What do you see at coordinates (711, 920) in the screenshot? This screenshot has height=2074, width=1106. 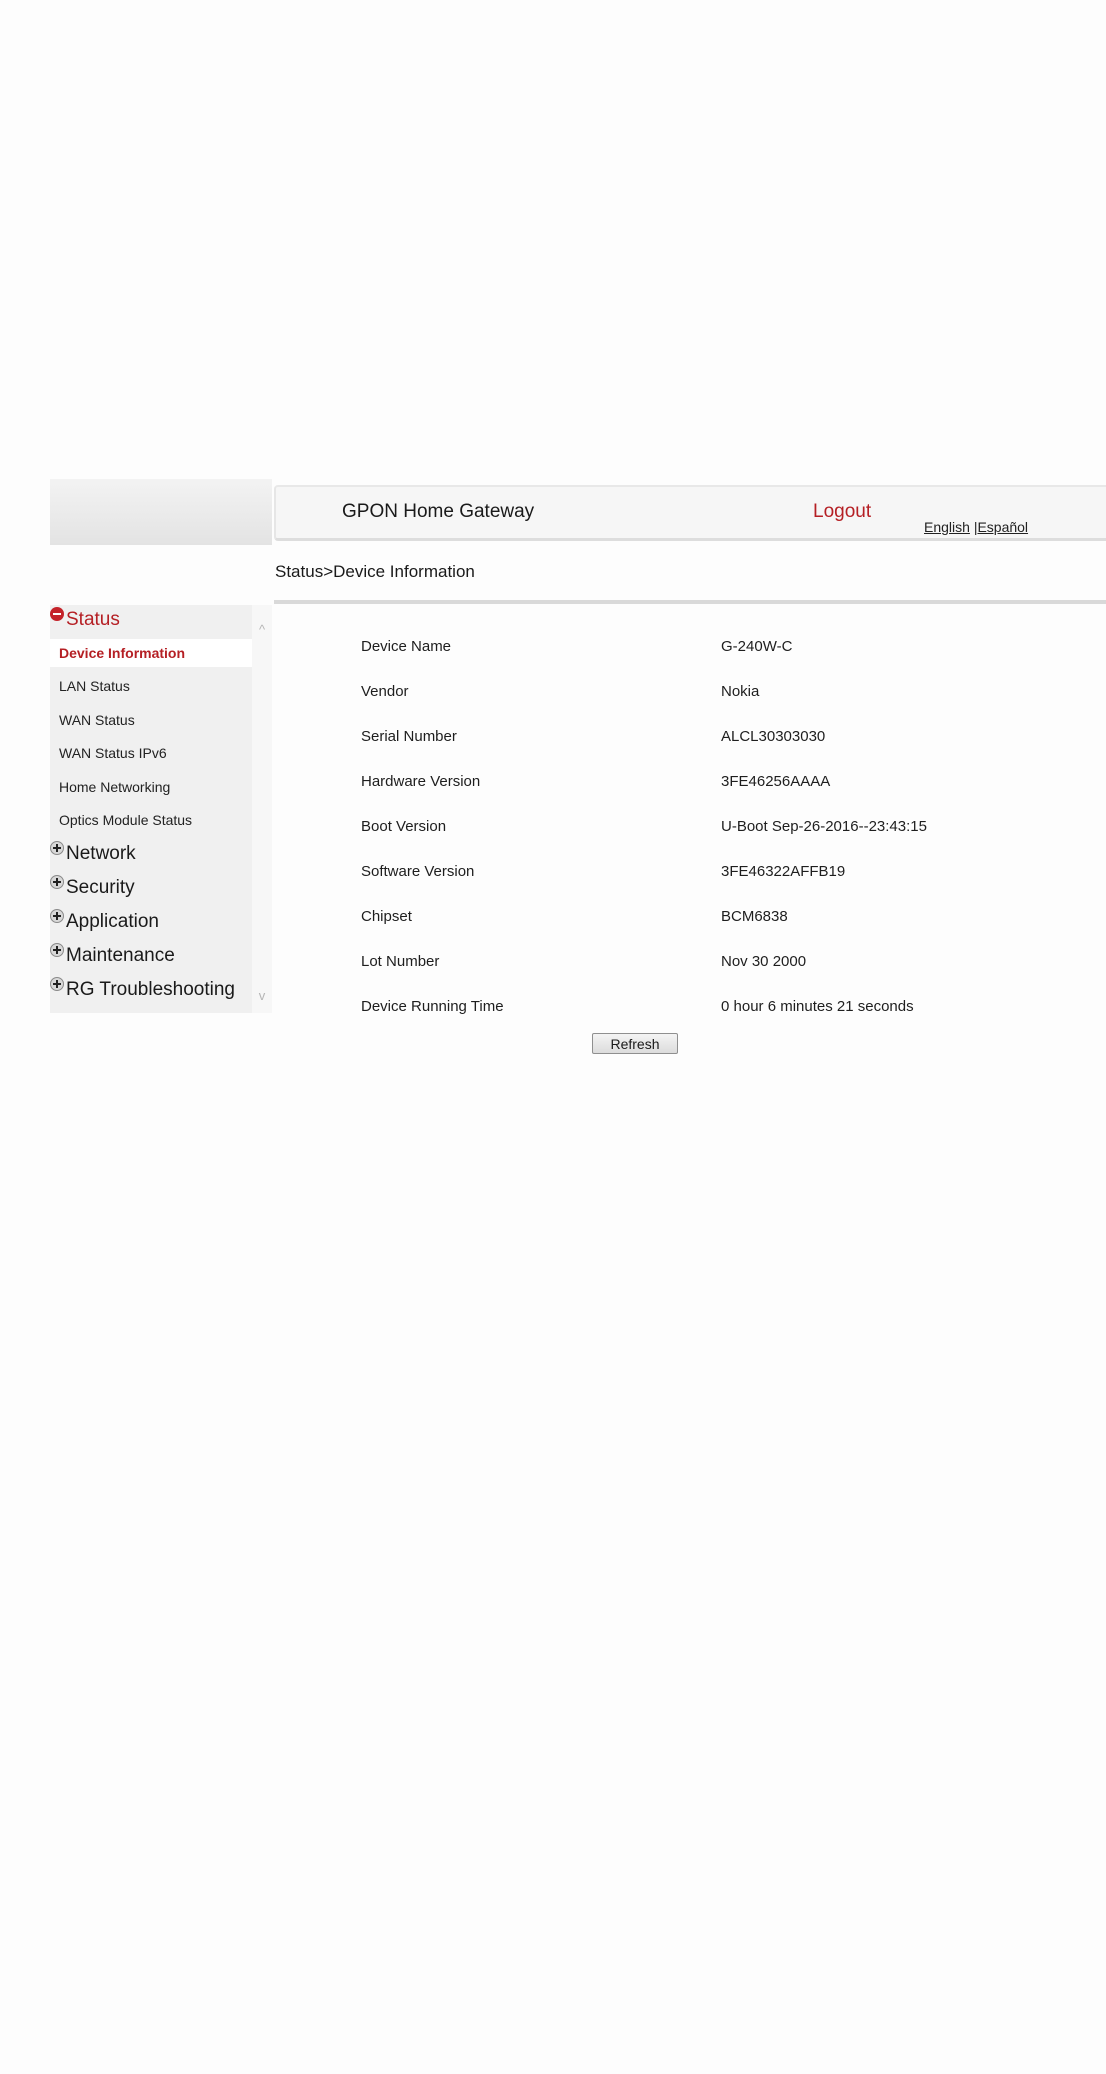 I see `info-row-chipset: Chipset BCM6838` at bounding box center [711, 920].